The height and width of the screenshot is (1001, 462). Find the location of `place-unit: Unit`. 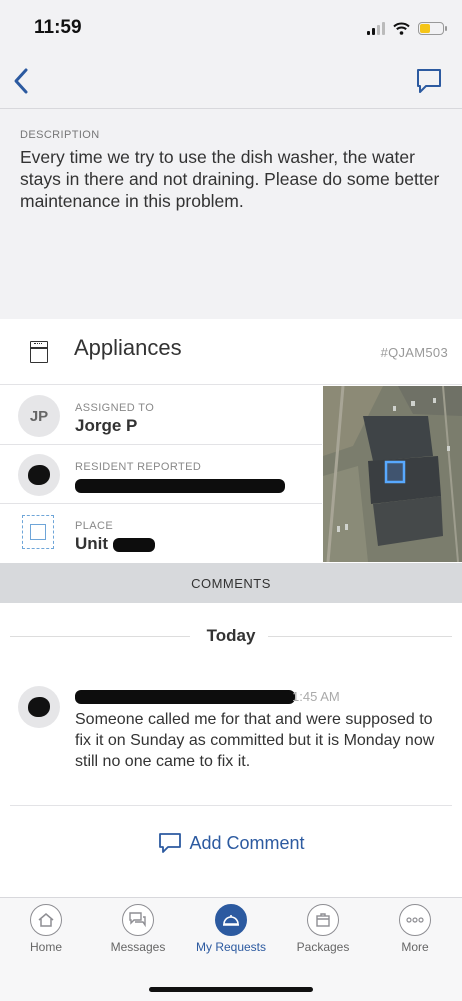

place-unit: Unit is located at coordinates (92, 543).